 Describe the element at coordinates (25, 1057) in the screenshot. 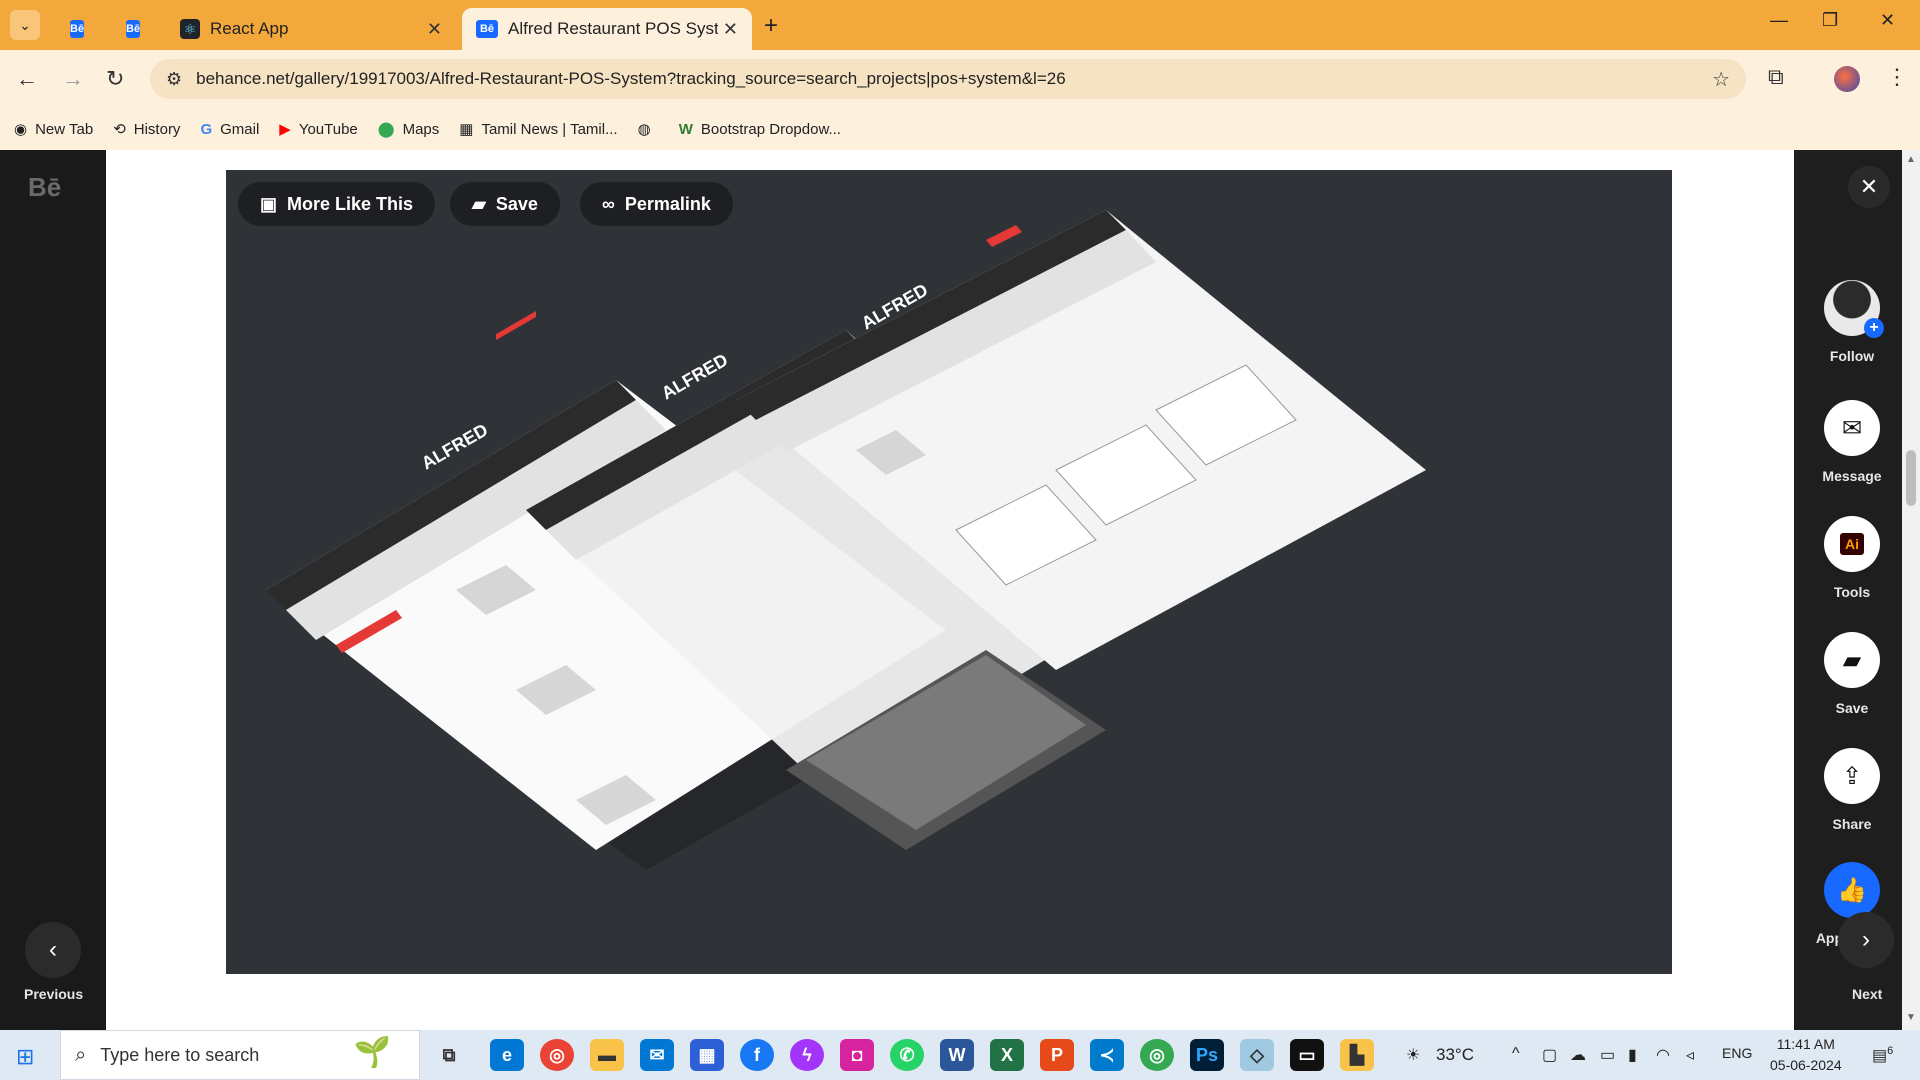

I see `windows-start-icon: ⊞` at that location.